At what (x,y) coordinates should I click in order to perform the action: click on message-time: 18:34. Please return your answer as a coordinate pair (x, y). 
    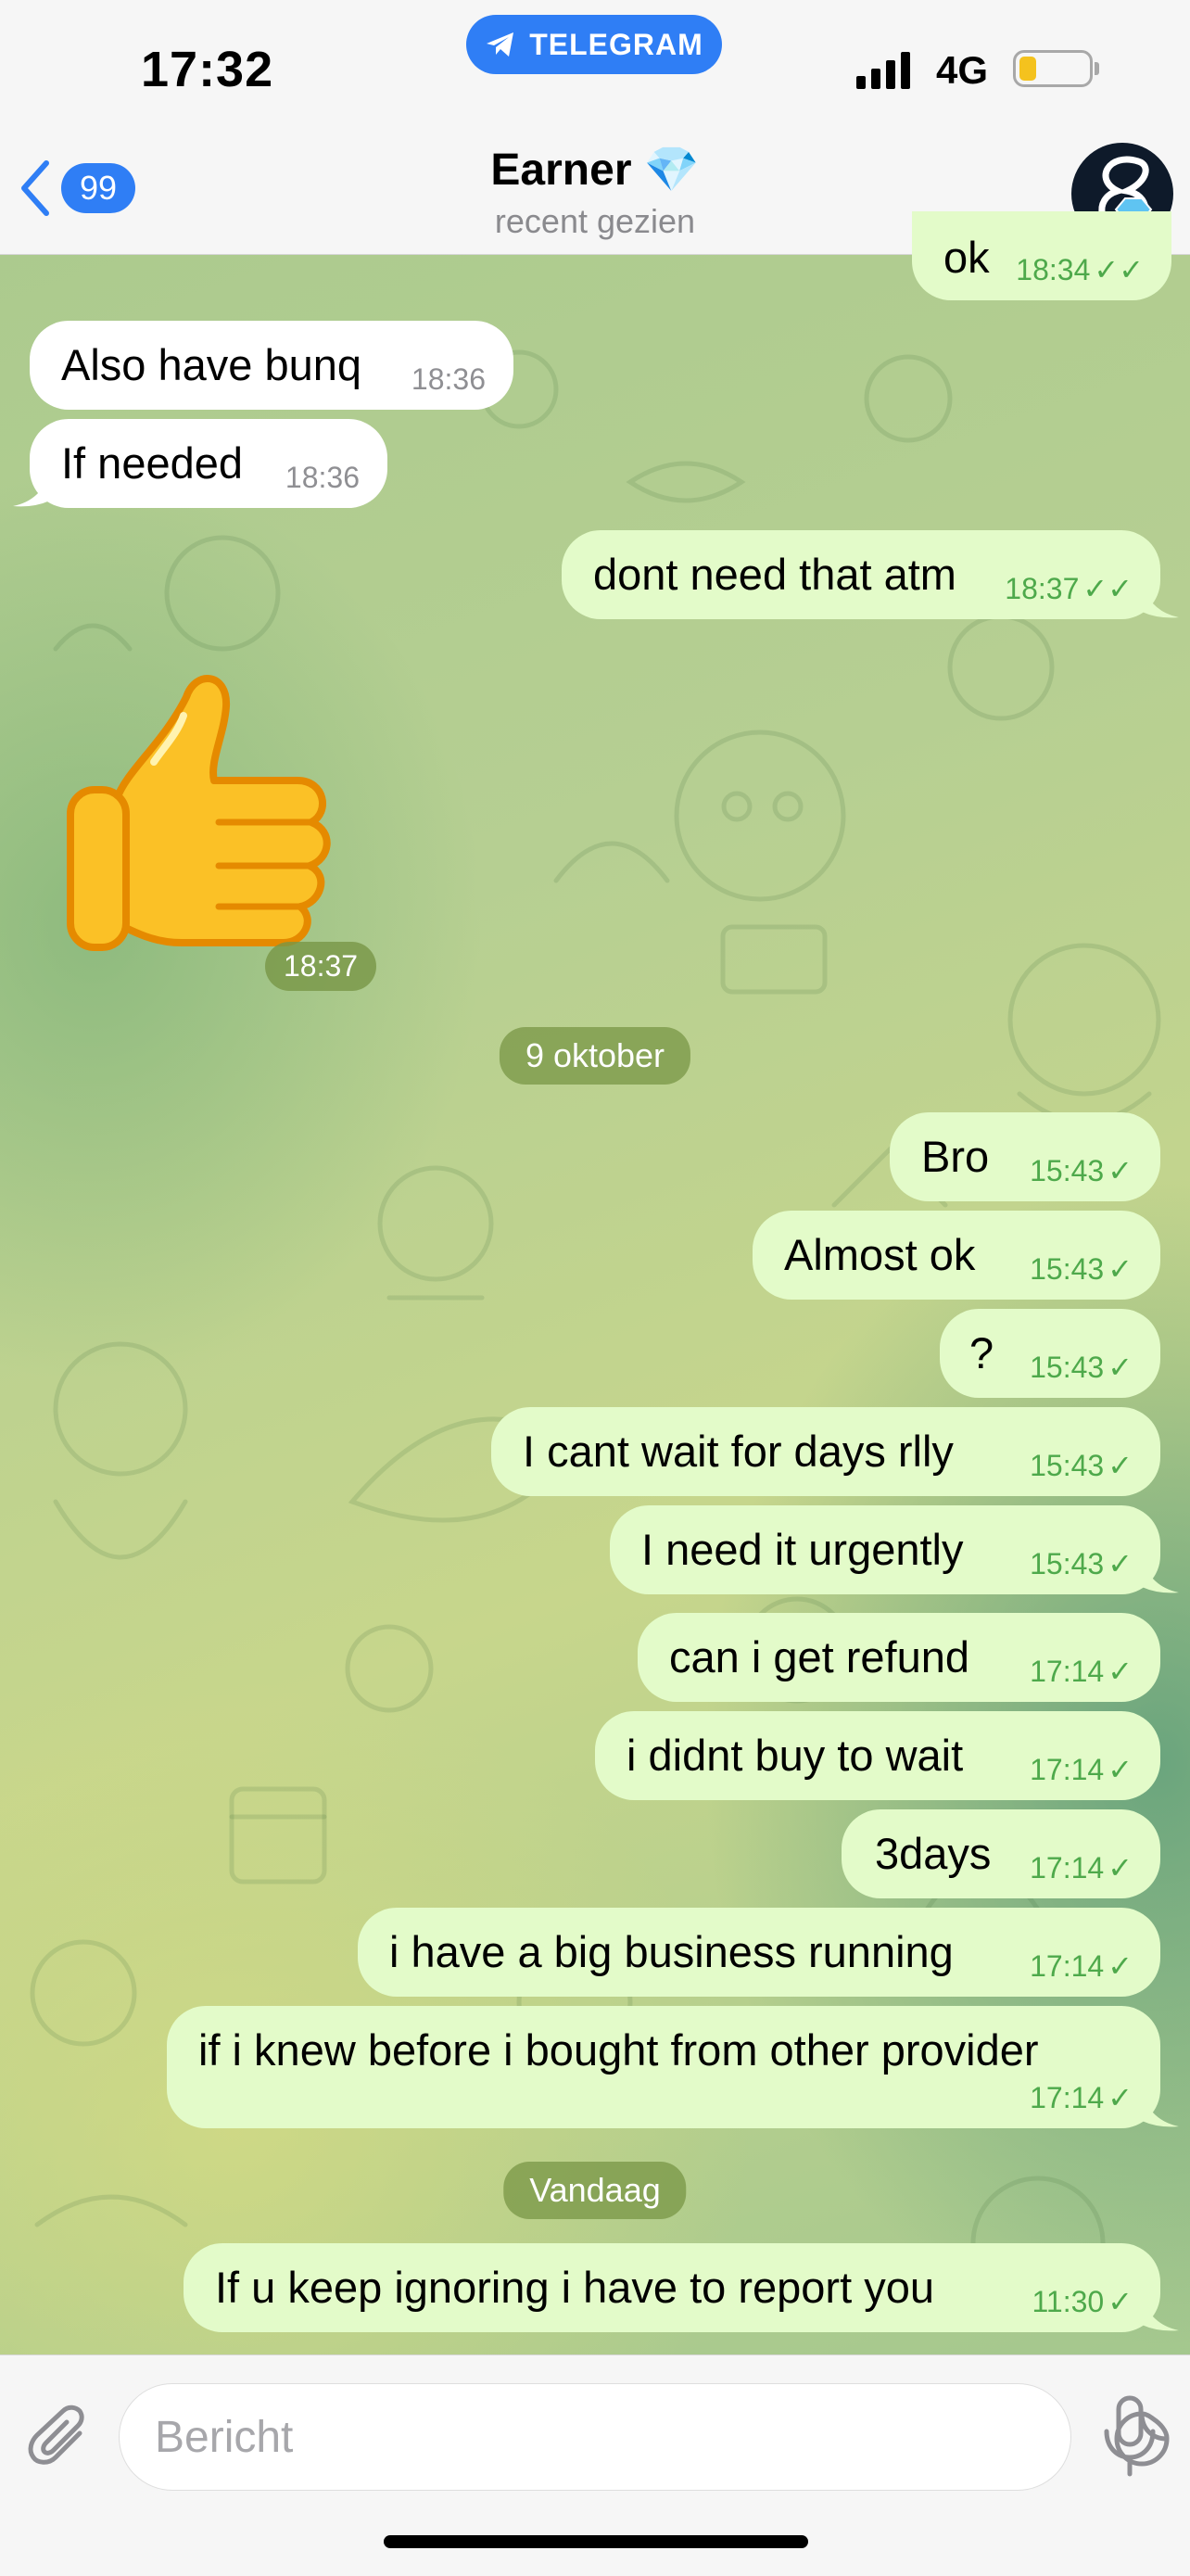
    Looking at the image, I should click on (1053, 269).